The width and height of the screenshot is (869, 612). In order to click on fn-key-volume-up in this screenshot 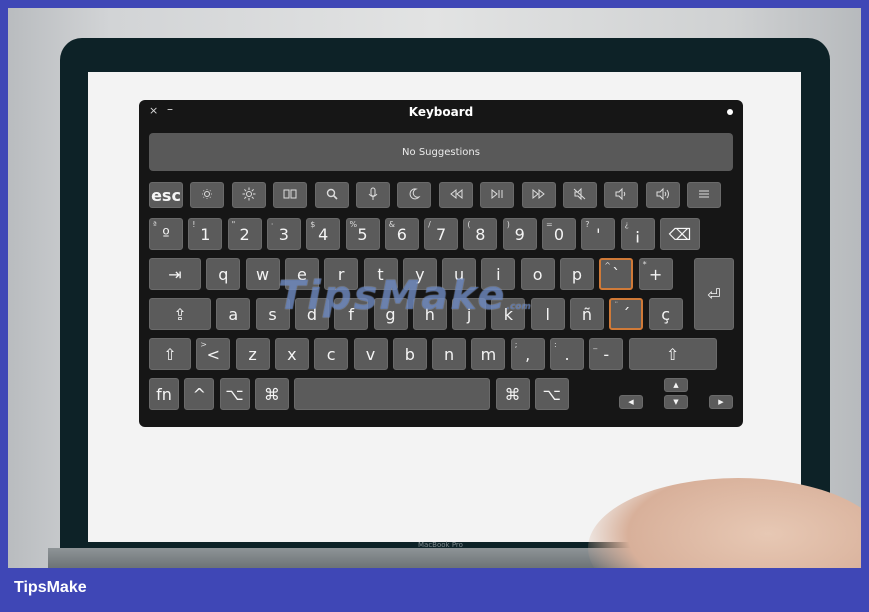, I will do `click(662, 195)`.